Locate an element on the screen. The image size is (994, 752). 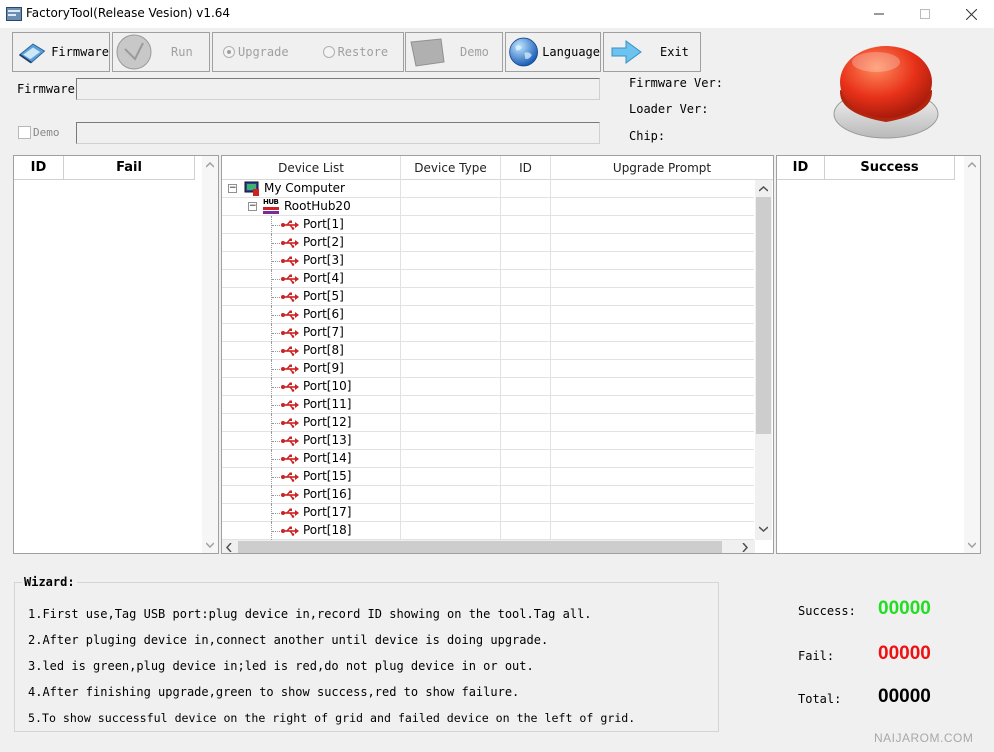
demo-label: Demo is located at coordinates (474, 52).